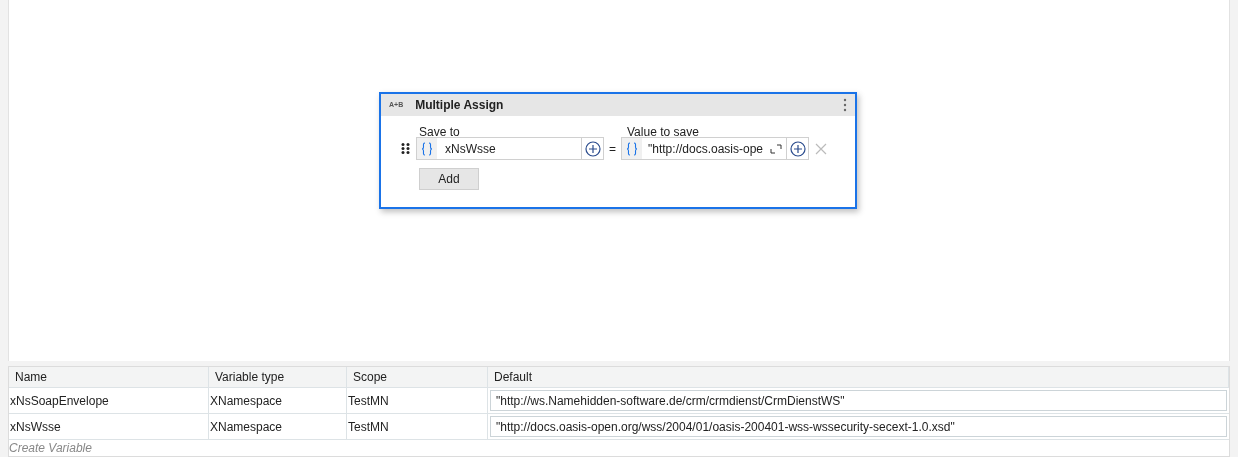 The image size is (1238, 457). Describe the element at coordinates (612, 149) in the screenshot. I see `equals-sign: =` at that location.